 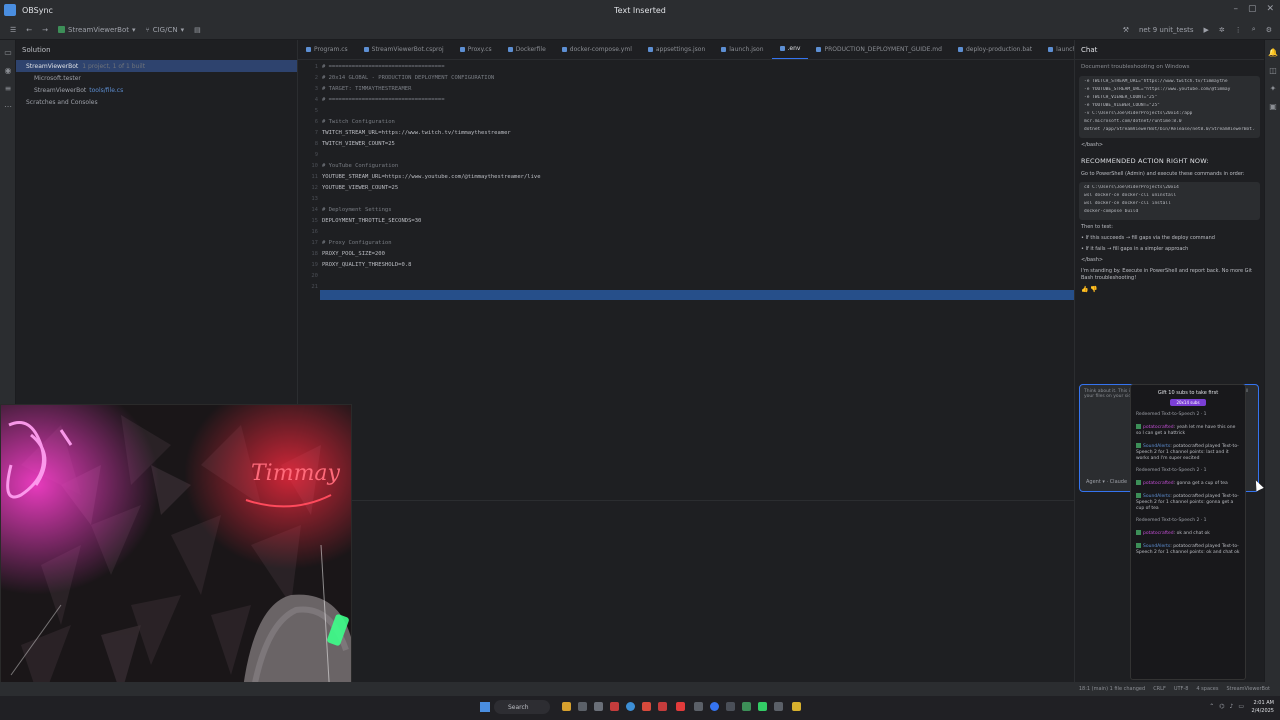 What do you see at coordinates (662, 706) in the screenshot?
I see `taskbar-app-obs-icon` at bounding box center [662, 706].